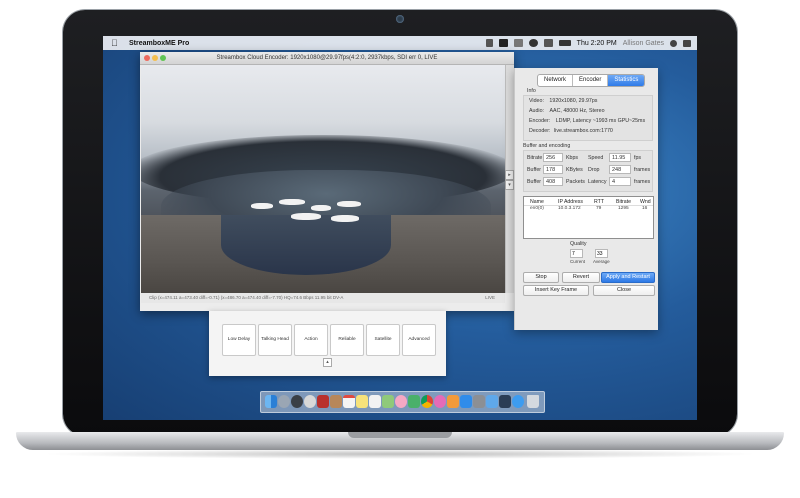  I want to click on info-value: LDMP, Latency ~1993 ms GPU~25ms, so click(600, 121).